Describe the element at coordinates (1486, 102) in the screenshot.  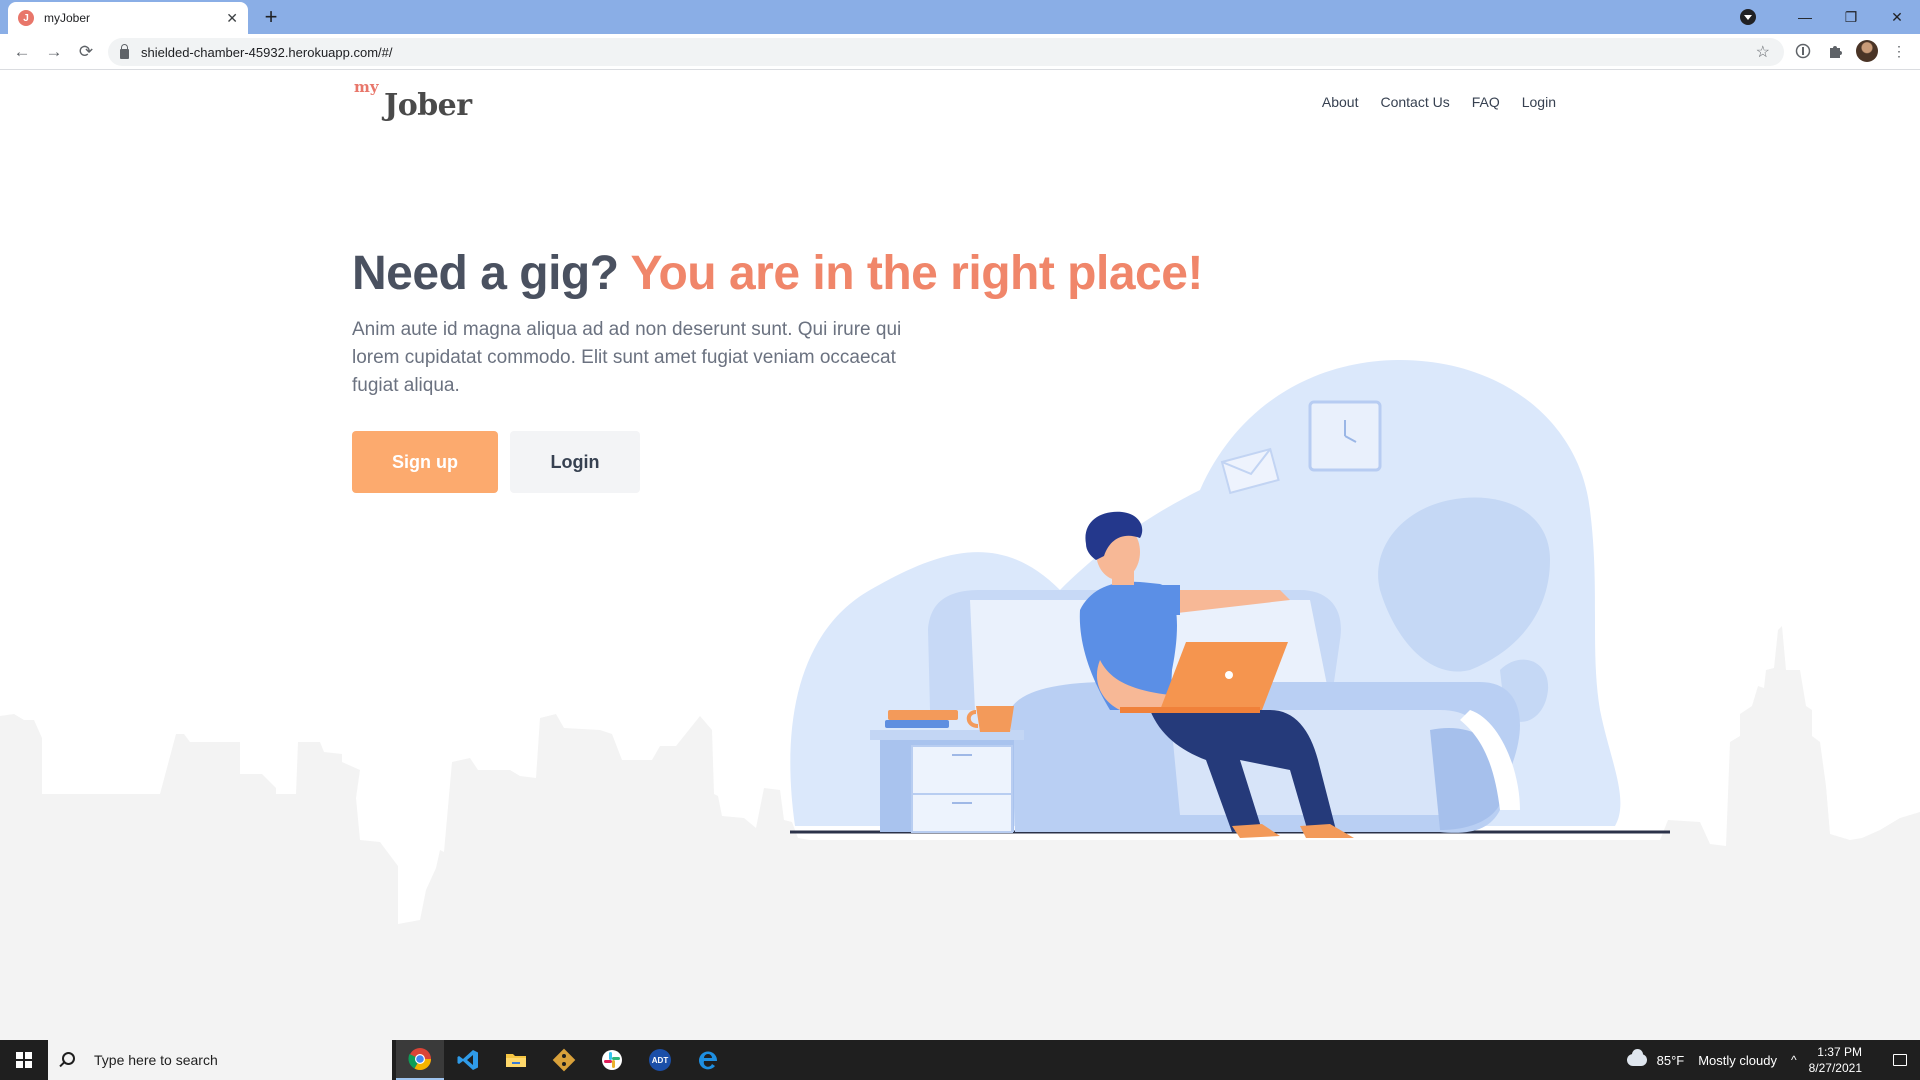
I see `nav-faq-link: FAQ` at that location.